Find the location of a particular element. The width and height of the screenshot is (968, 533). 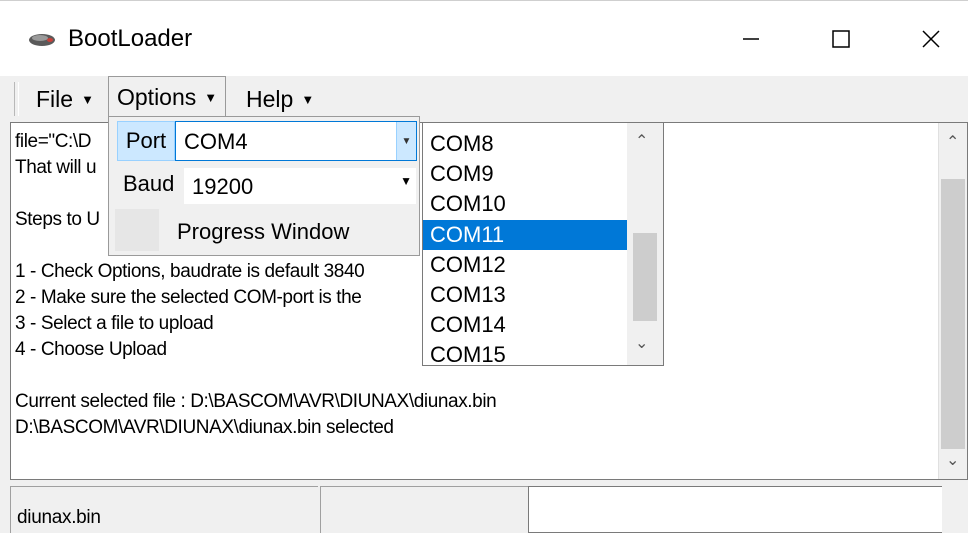

status-filename: diunax.bin is located at coordinates (59, 517).